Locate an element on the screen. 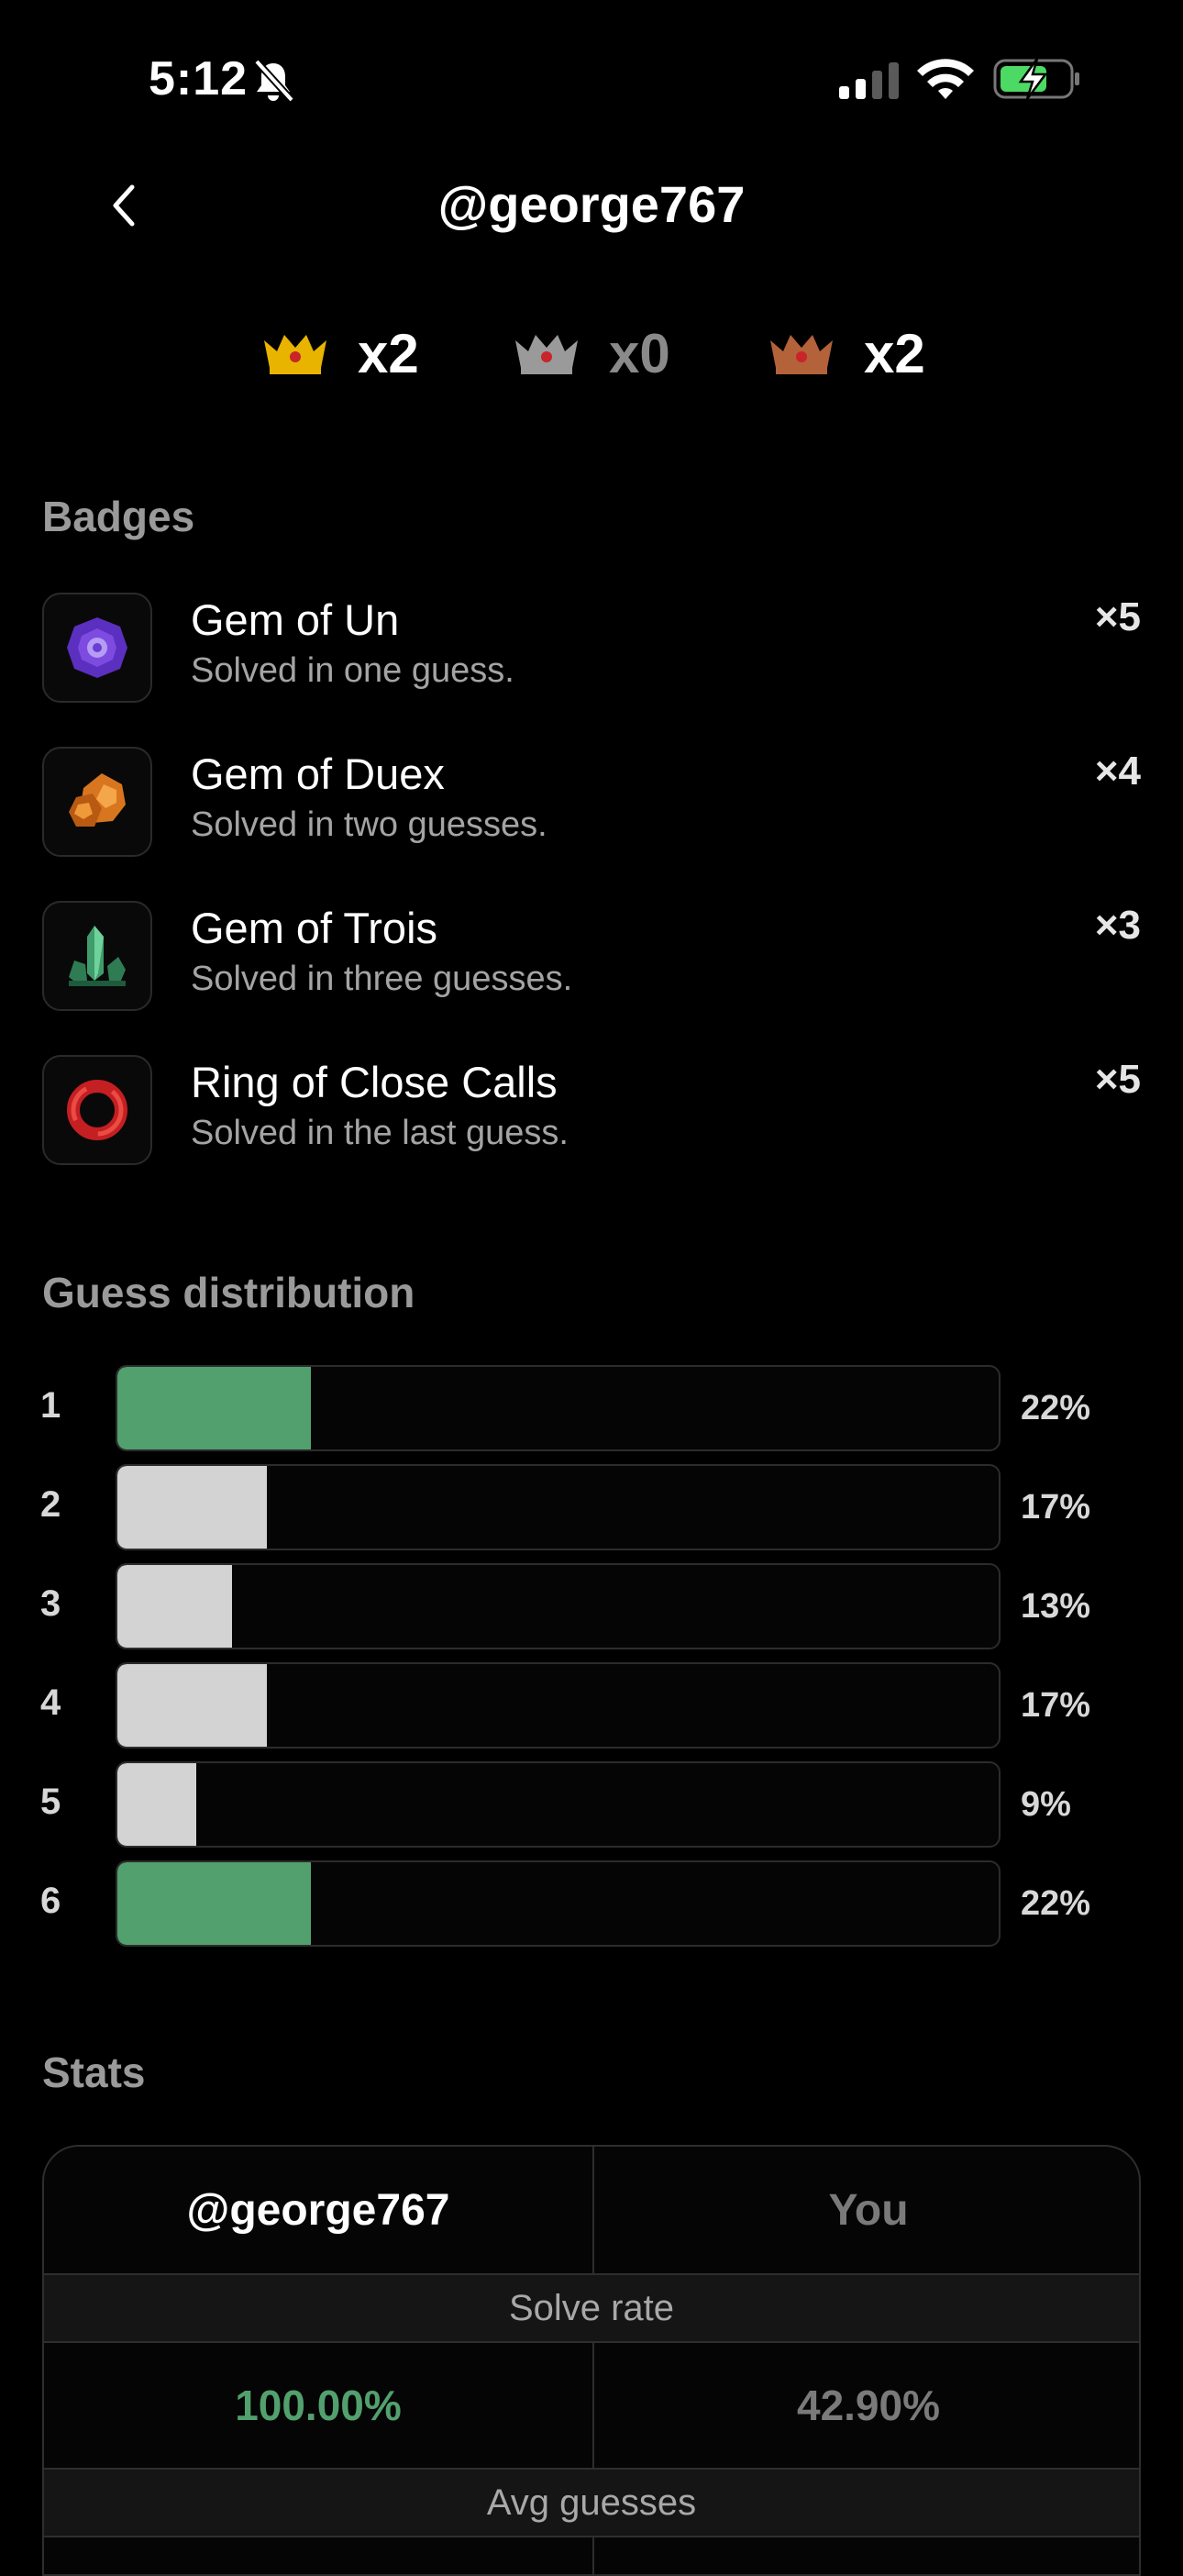 The image size is (1183, 2576). red-ring-icon is located at coordinates (97, 1110).